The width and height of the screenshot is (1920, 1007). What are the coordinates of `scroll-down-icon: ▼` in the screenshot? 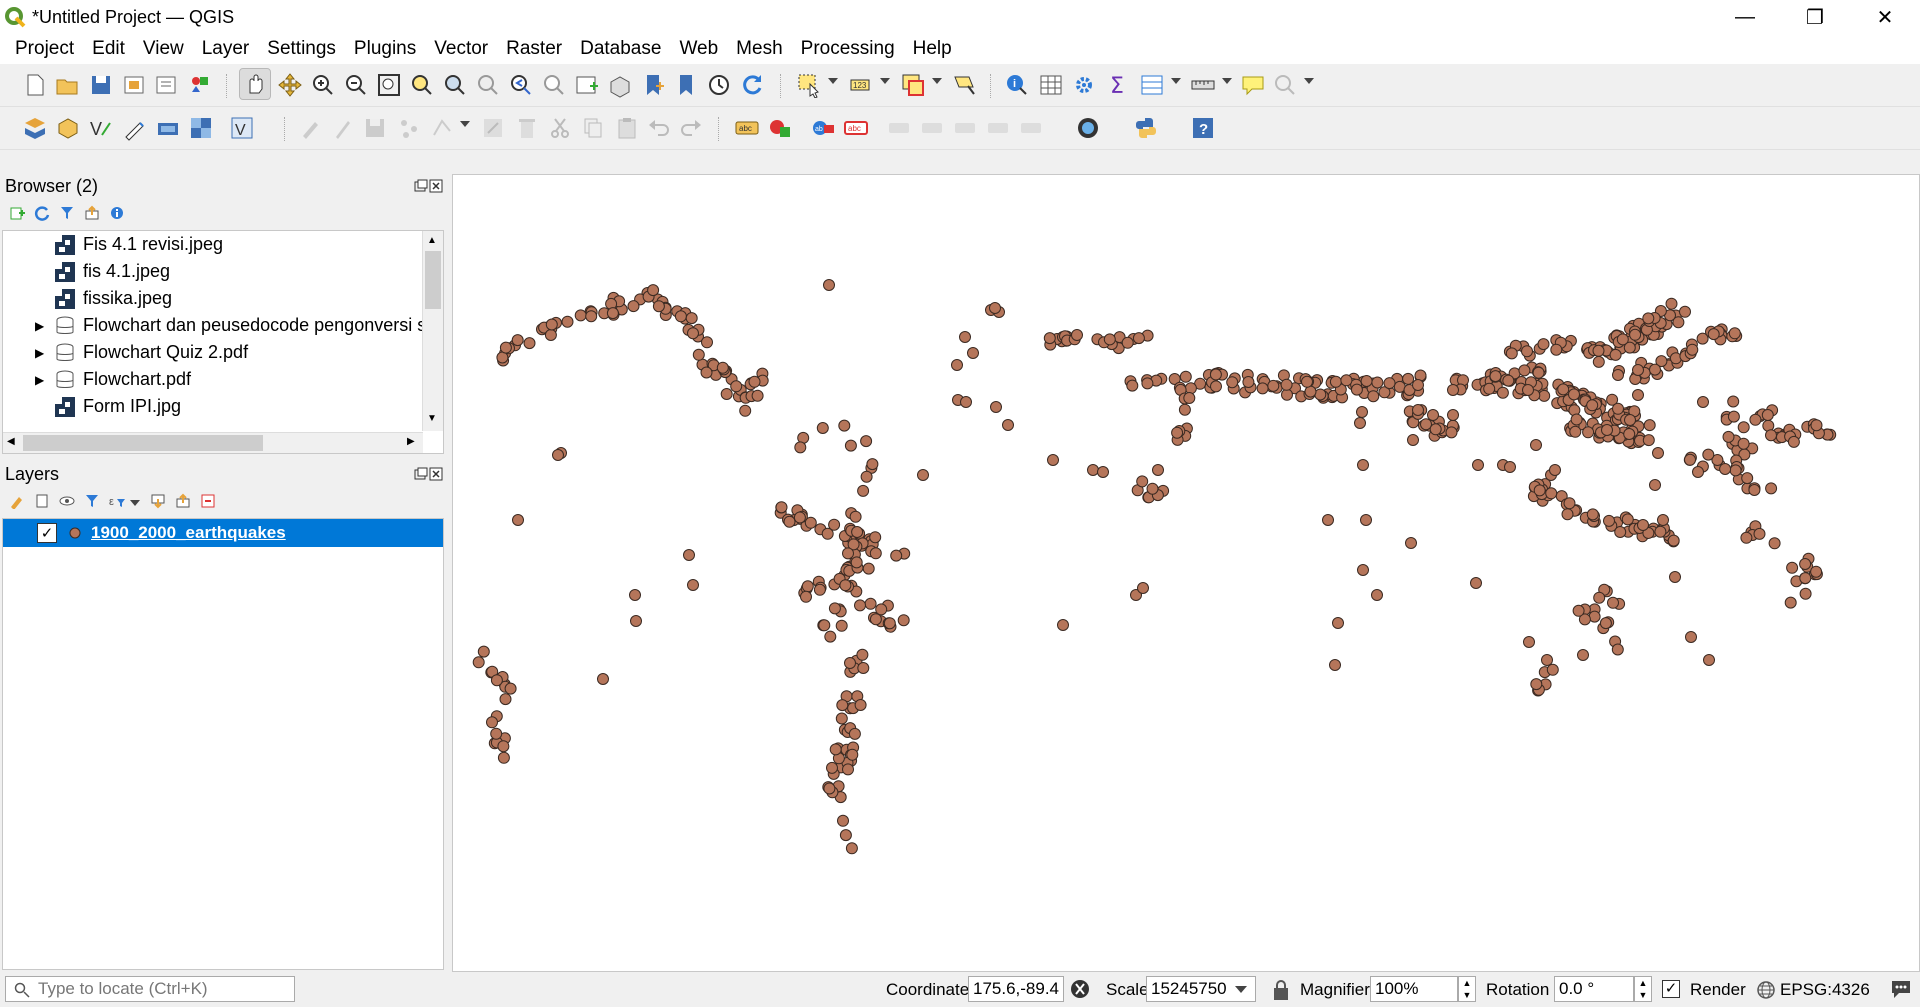 It's located at (432, 418).